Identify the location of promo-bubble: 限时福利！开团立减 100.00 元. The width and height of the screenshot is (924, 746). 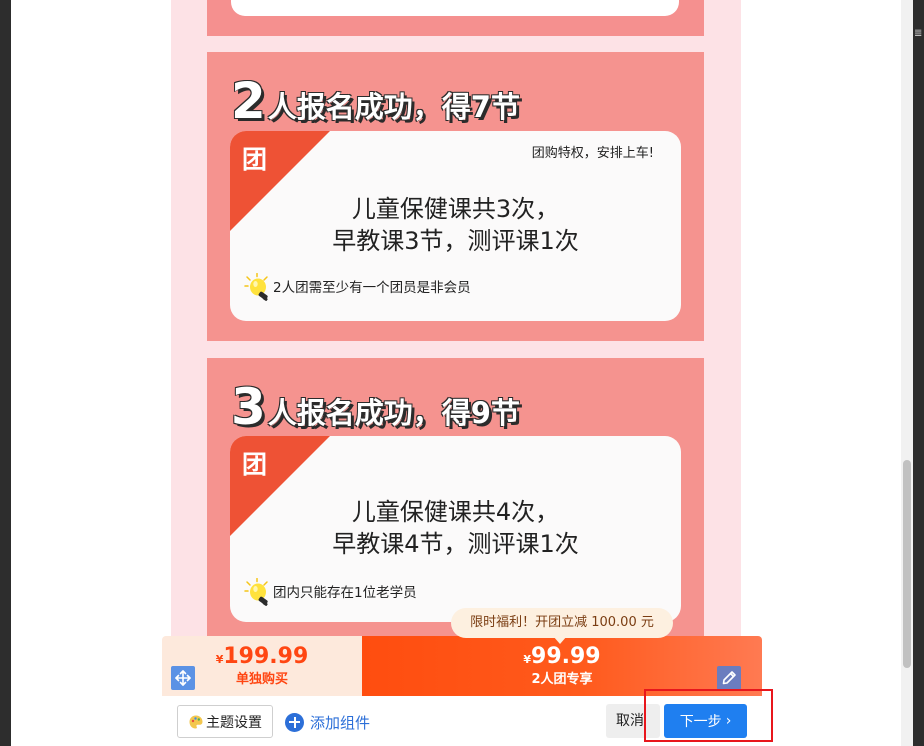
(562, 623).